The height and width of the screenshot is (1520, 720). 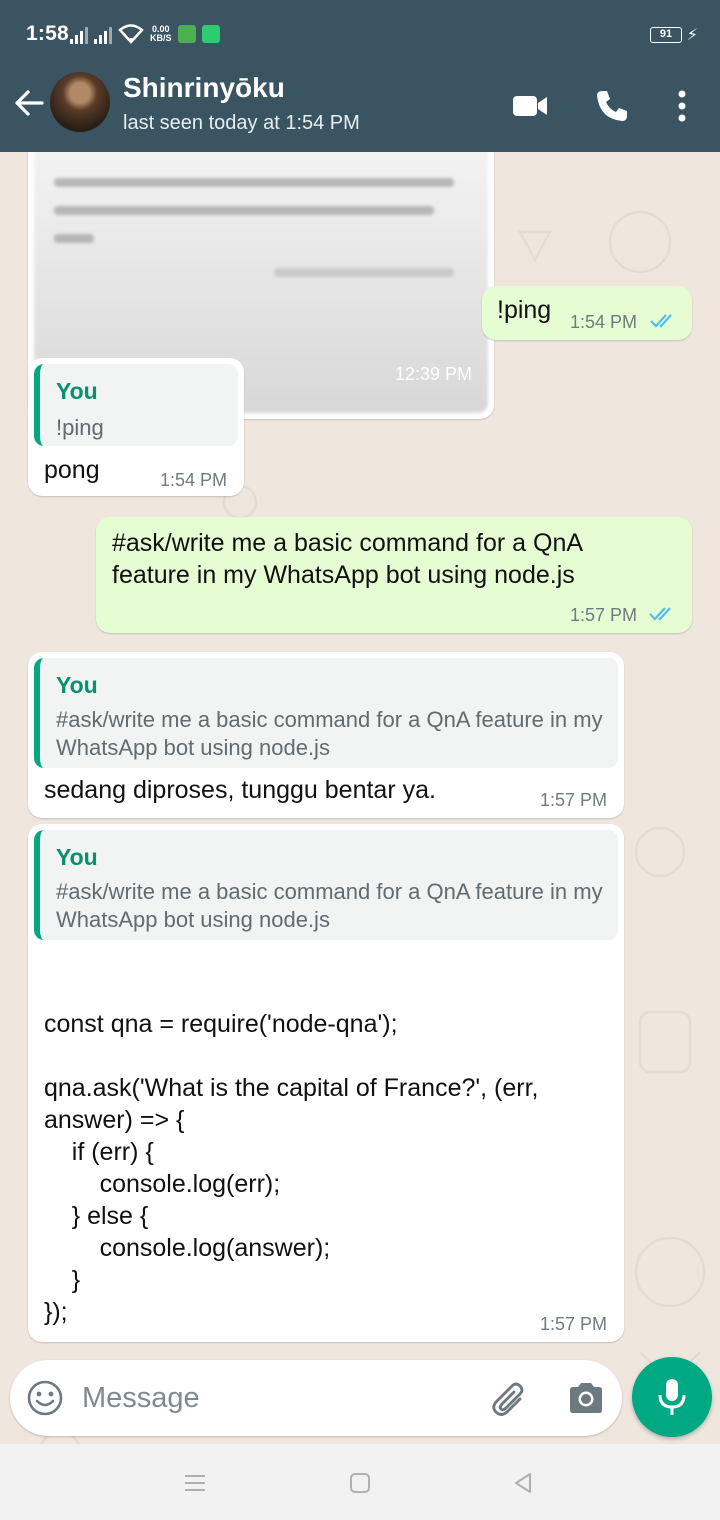 I want to click on message-text: !ping, so click(x=524, y=310).